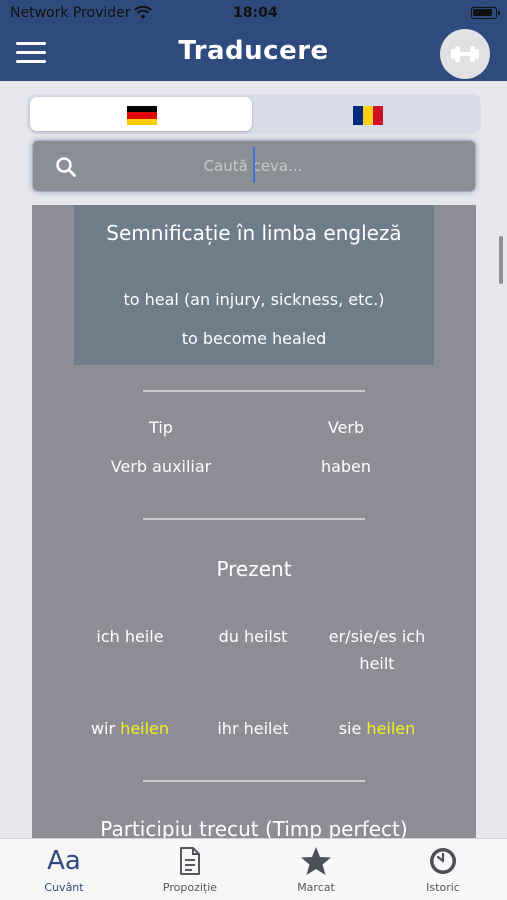  What do you see at coordinates (485, 13) in the screenshot?
I see `battery-icon` at bounding box center [485, 13].